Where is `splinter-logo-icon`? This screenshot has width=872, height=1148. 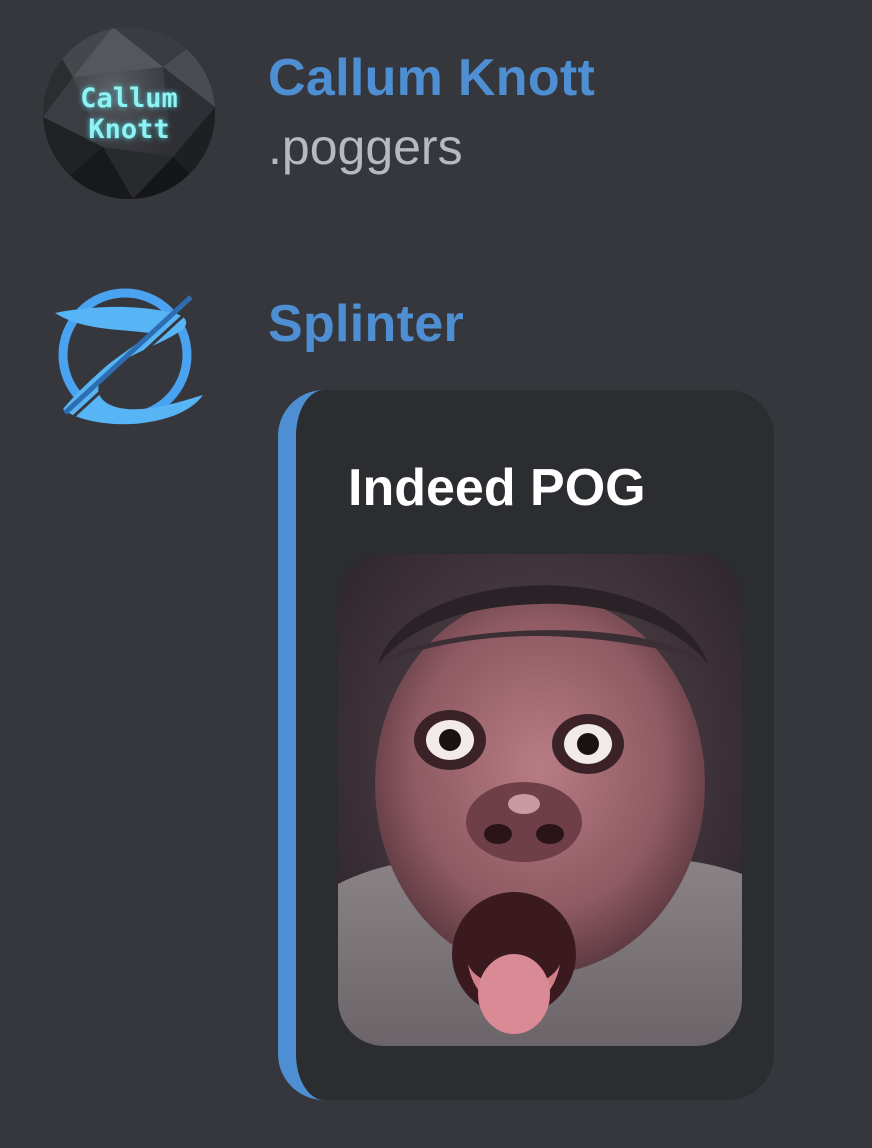
splinter-logo-icon is located at coordinates (129, 356).